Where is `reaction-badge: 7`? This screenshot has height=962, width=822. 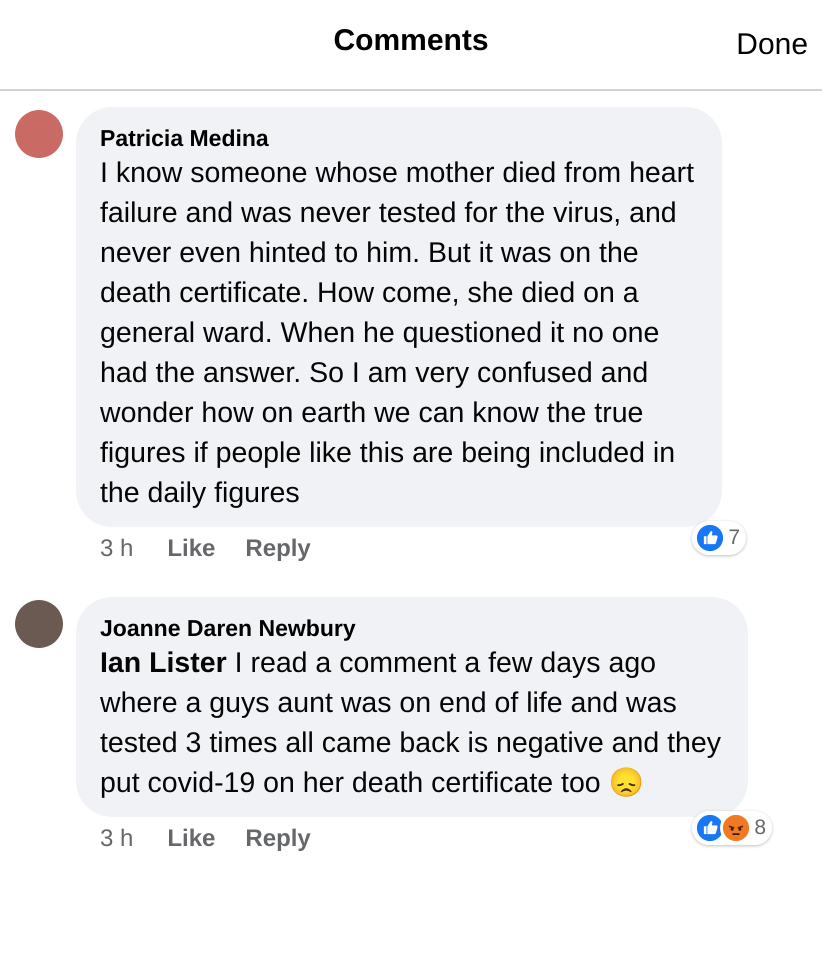
reaction-badge: 7 is located at coordinates (719, 538).